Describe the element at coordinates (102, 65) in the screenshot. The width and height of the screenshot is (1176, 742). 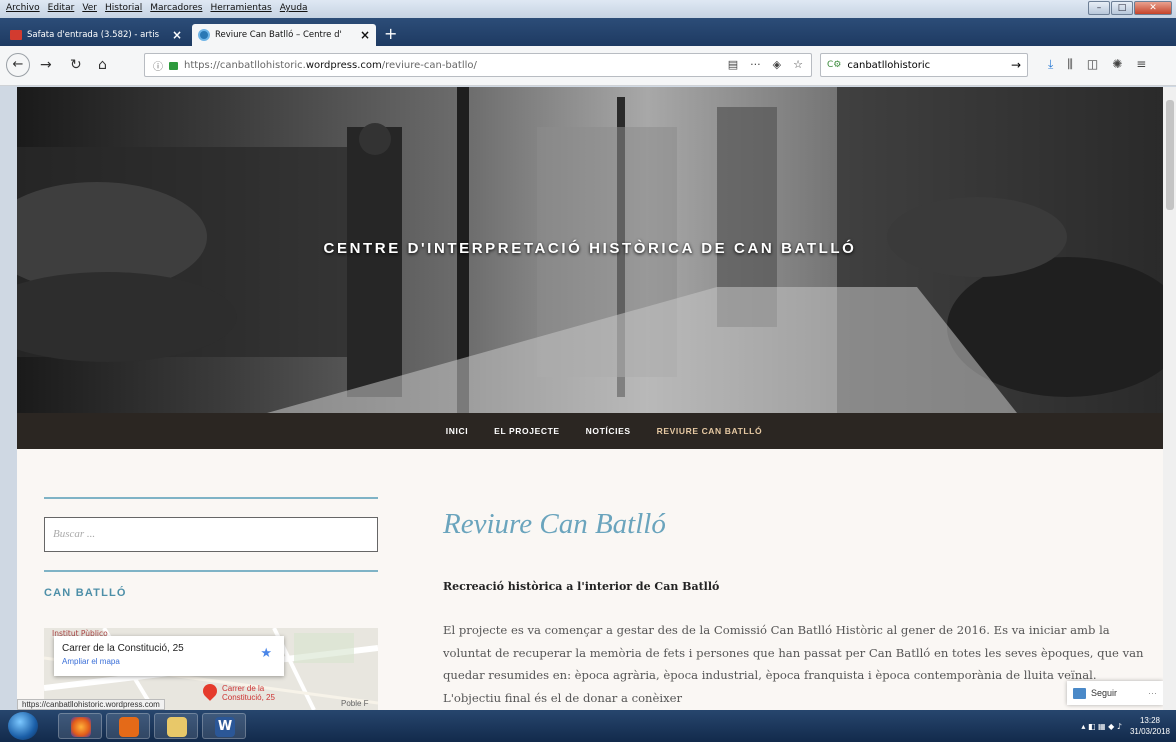
I see `home-button: ⌂` at that location.